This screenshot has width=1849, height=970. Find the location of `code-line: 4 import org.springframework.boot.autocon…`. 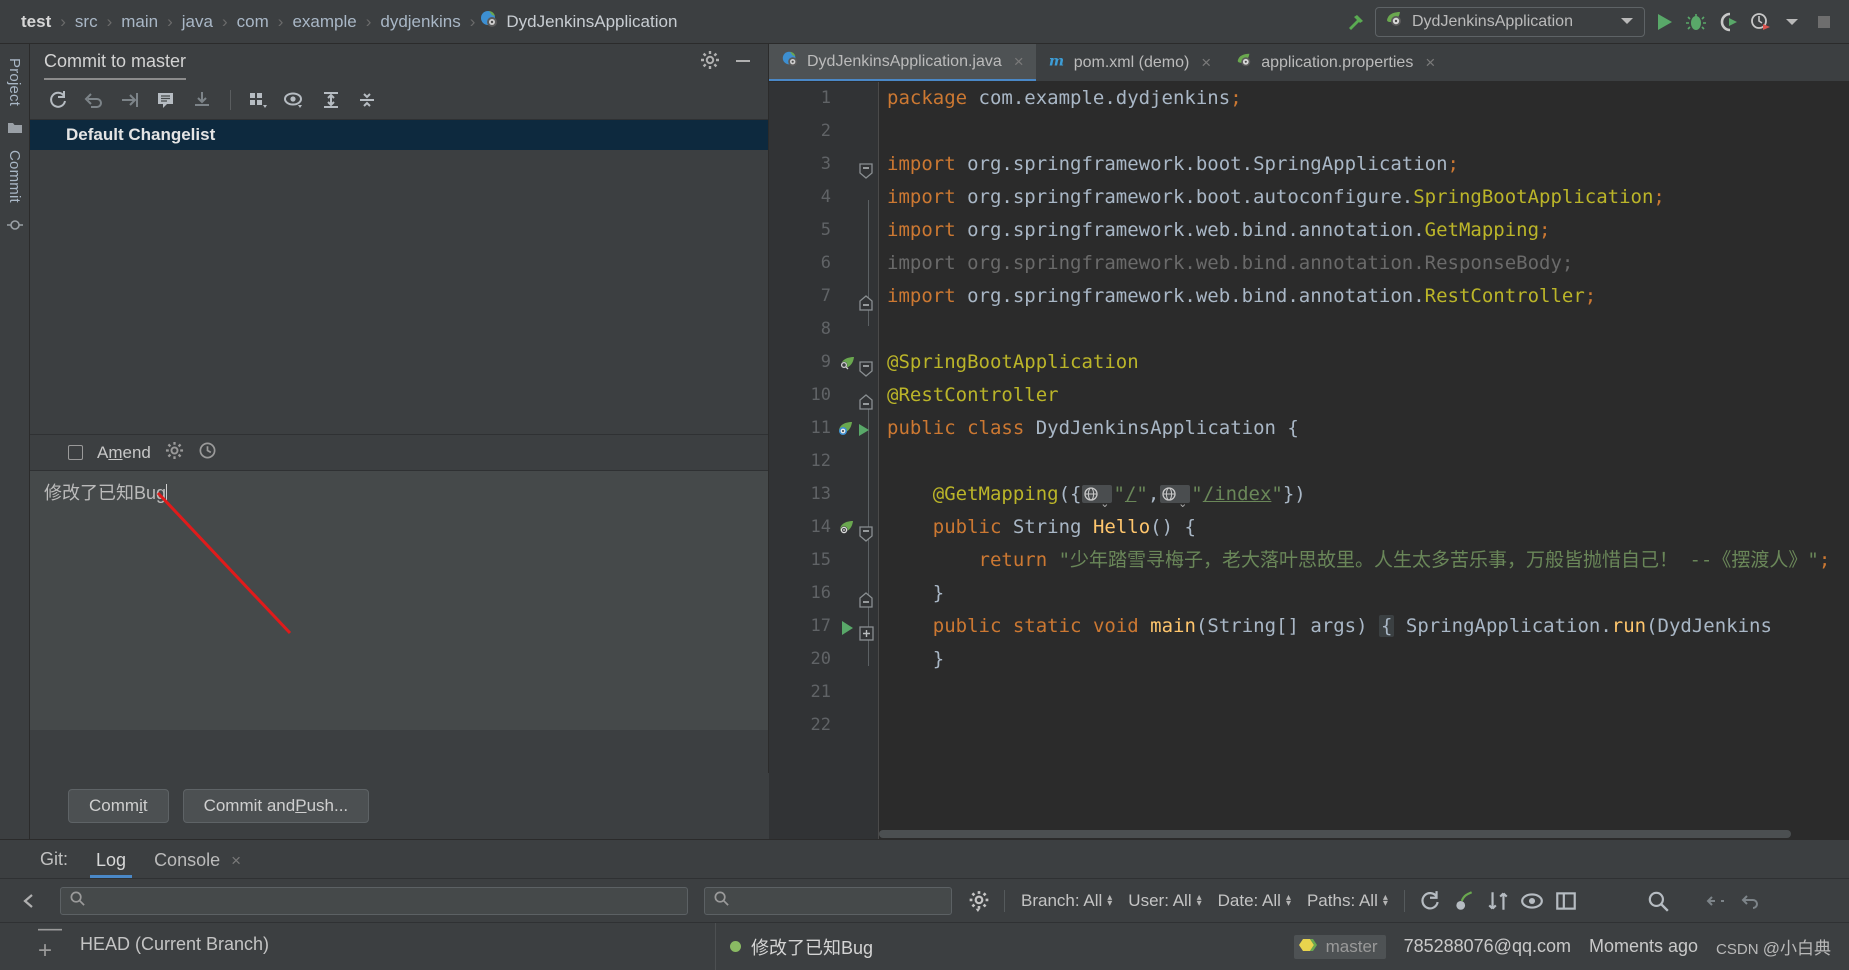

code-line: 4 import org.springframework.boot.autocon… is located at coordinates (1309, 197).